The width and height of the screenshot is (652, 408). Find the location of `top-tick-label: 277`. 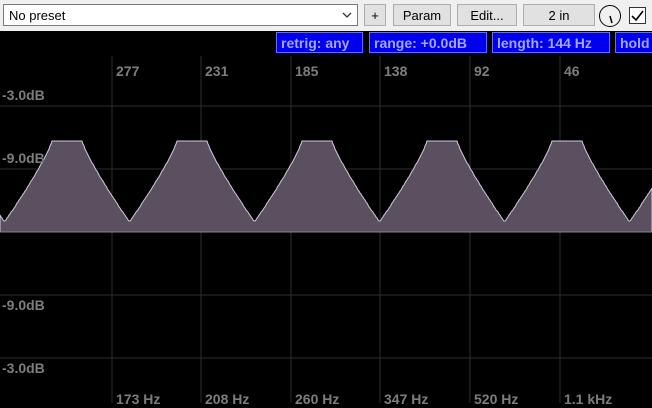

top-tick-label: 277 is located at coordinates (128, 71).